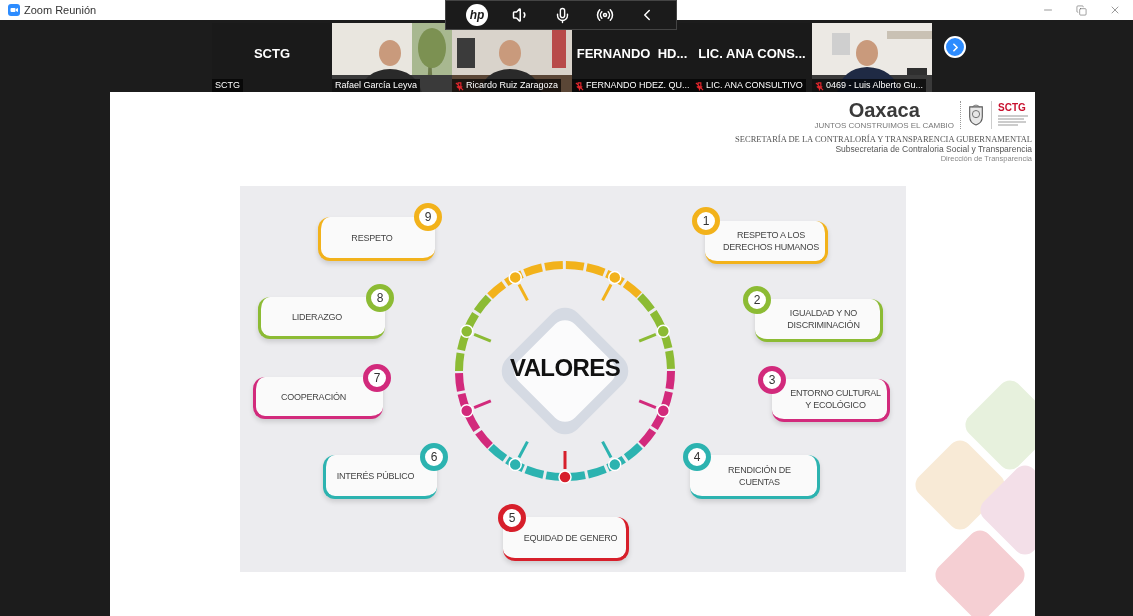 Image resolution: width=1133 pixels, height=616 pixels. I want to click on value-label: LIDERAZGO, so click(317, 316).